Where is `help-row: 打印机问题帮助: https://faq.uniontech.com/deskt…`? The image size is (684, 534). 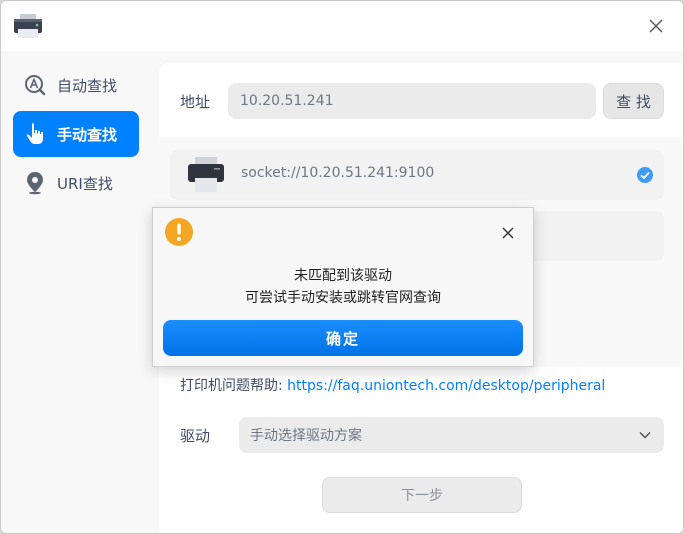
help-row: 打印机问题帮助: https://faq.uniontech.com/deskt… is located at coordinates (392, 385).